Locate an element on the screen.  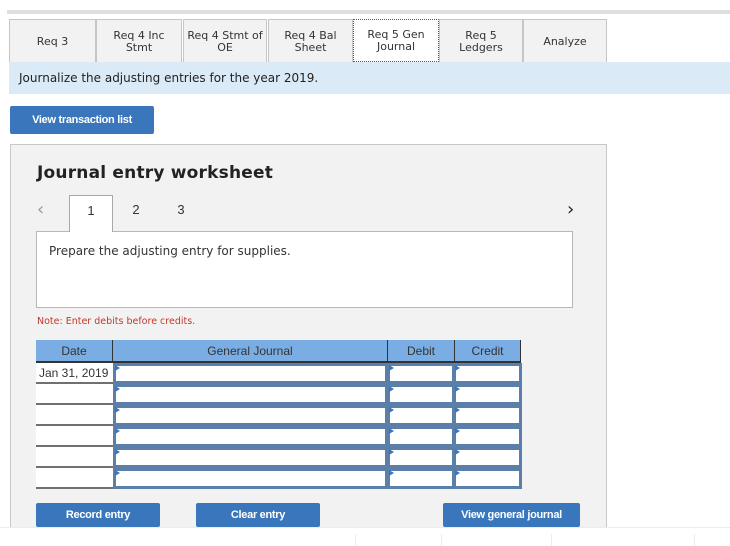
chevron-left-icon: ‹ is located at coordinates (40, 209).